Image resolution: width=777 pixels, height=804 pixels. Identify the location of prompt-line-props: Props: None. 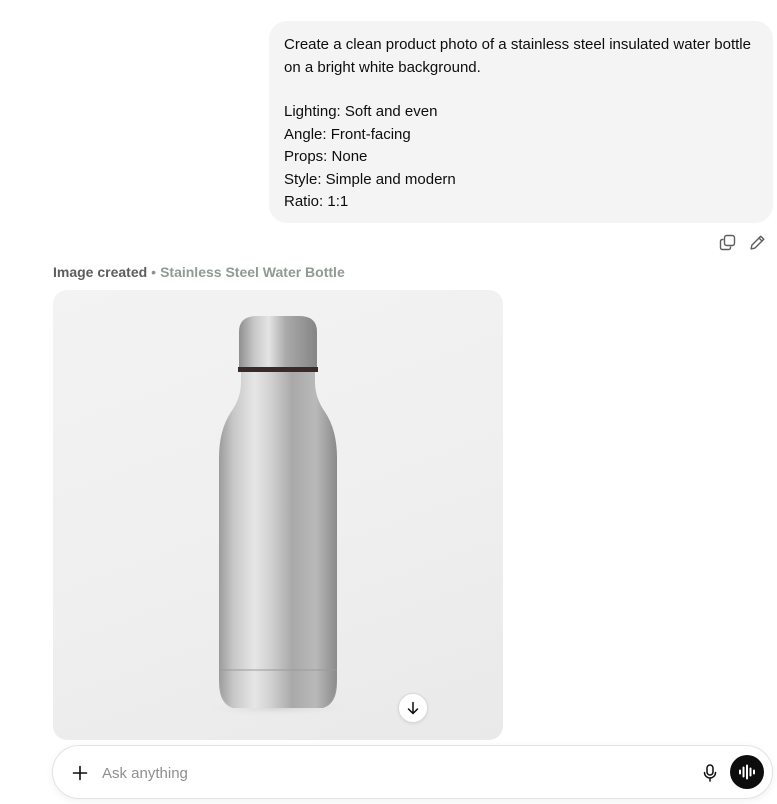
(326, 156).